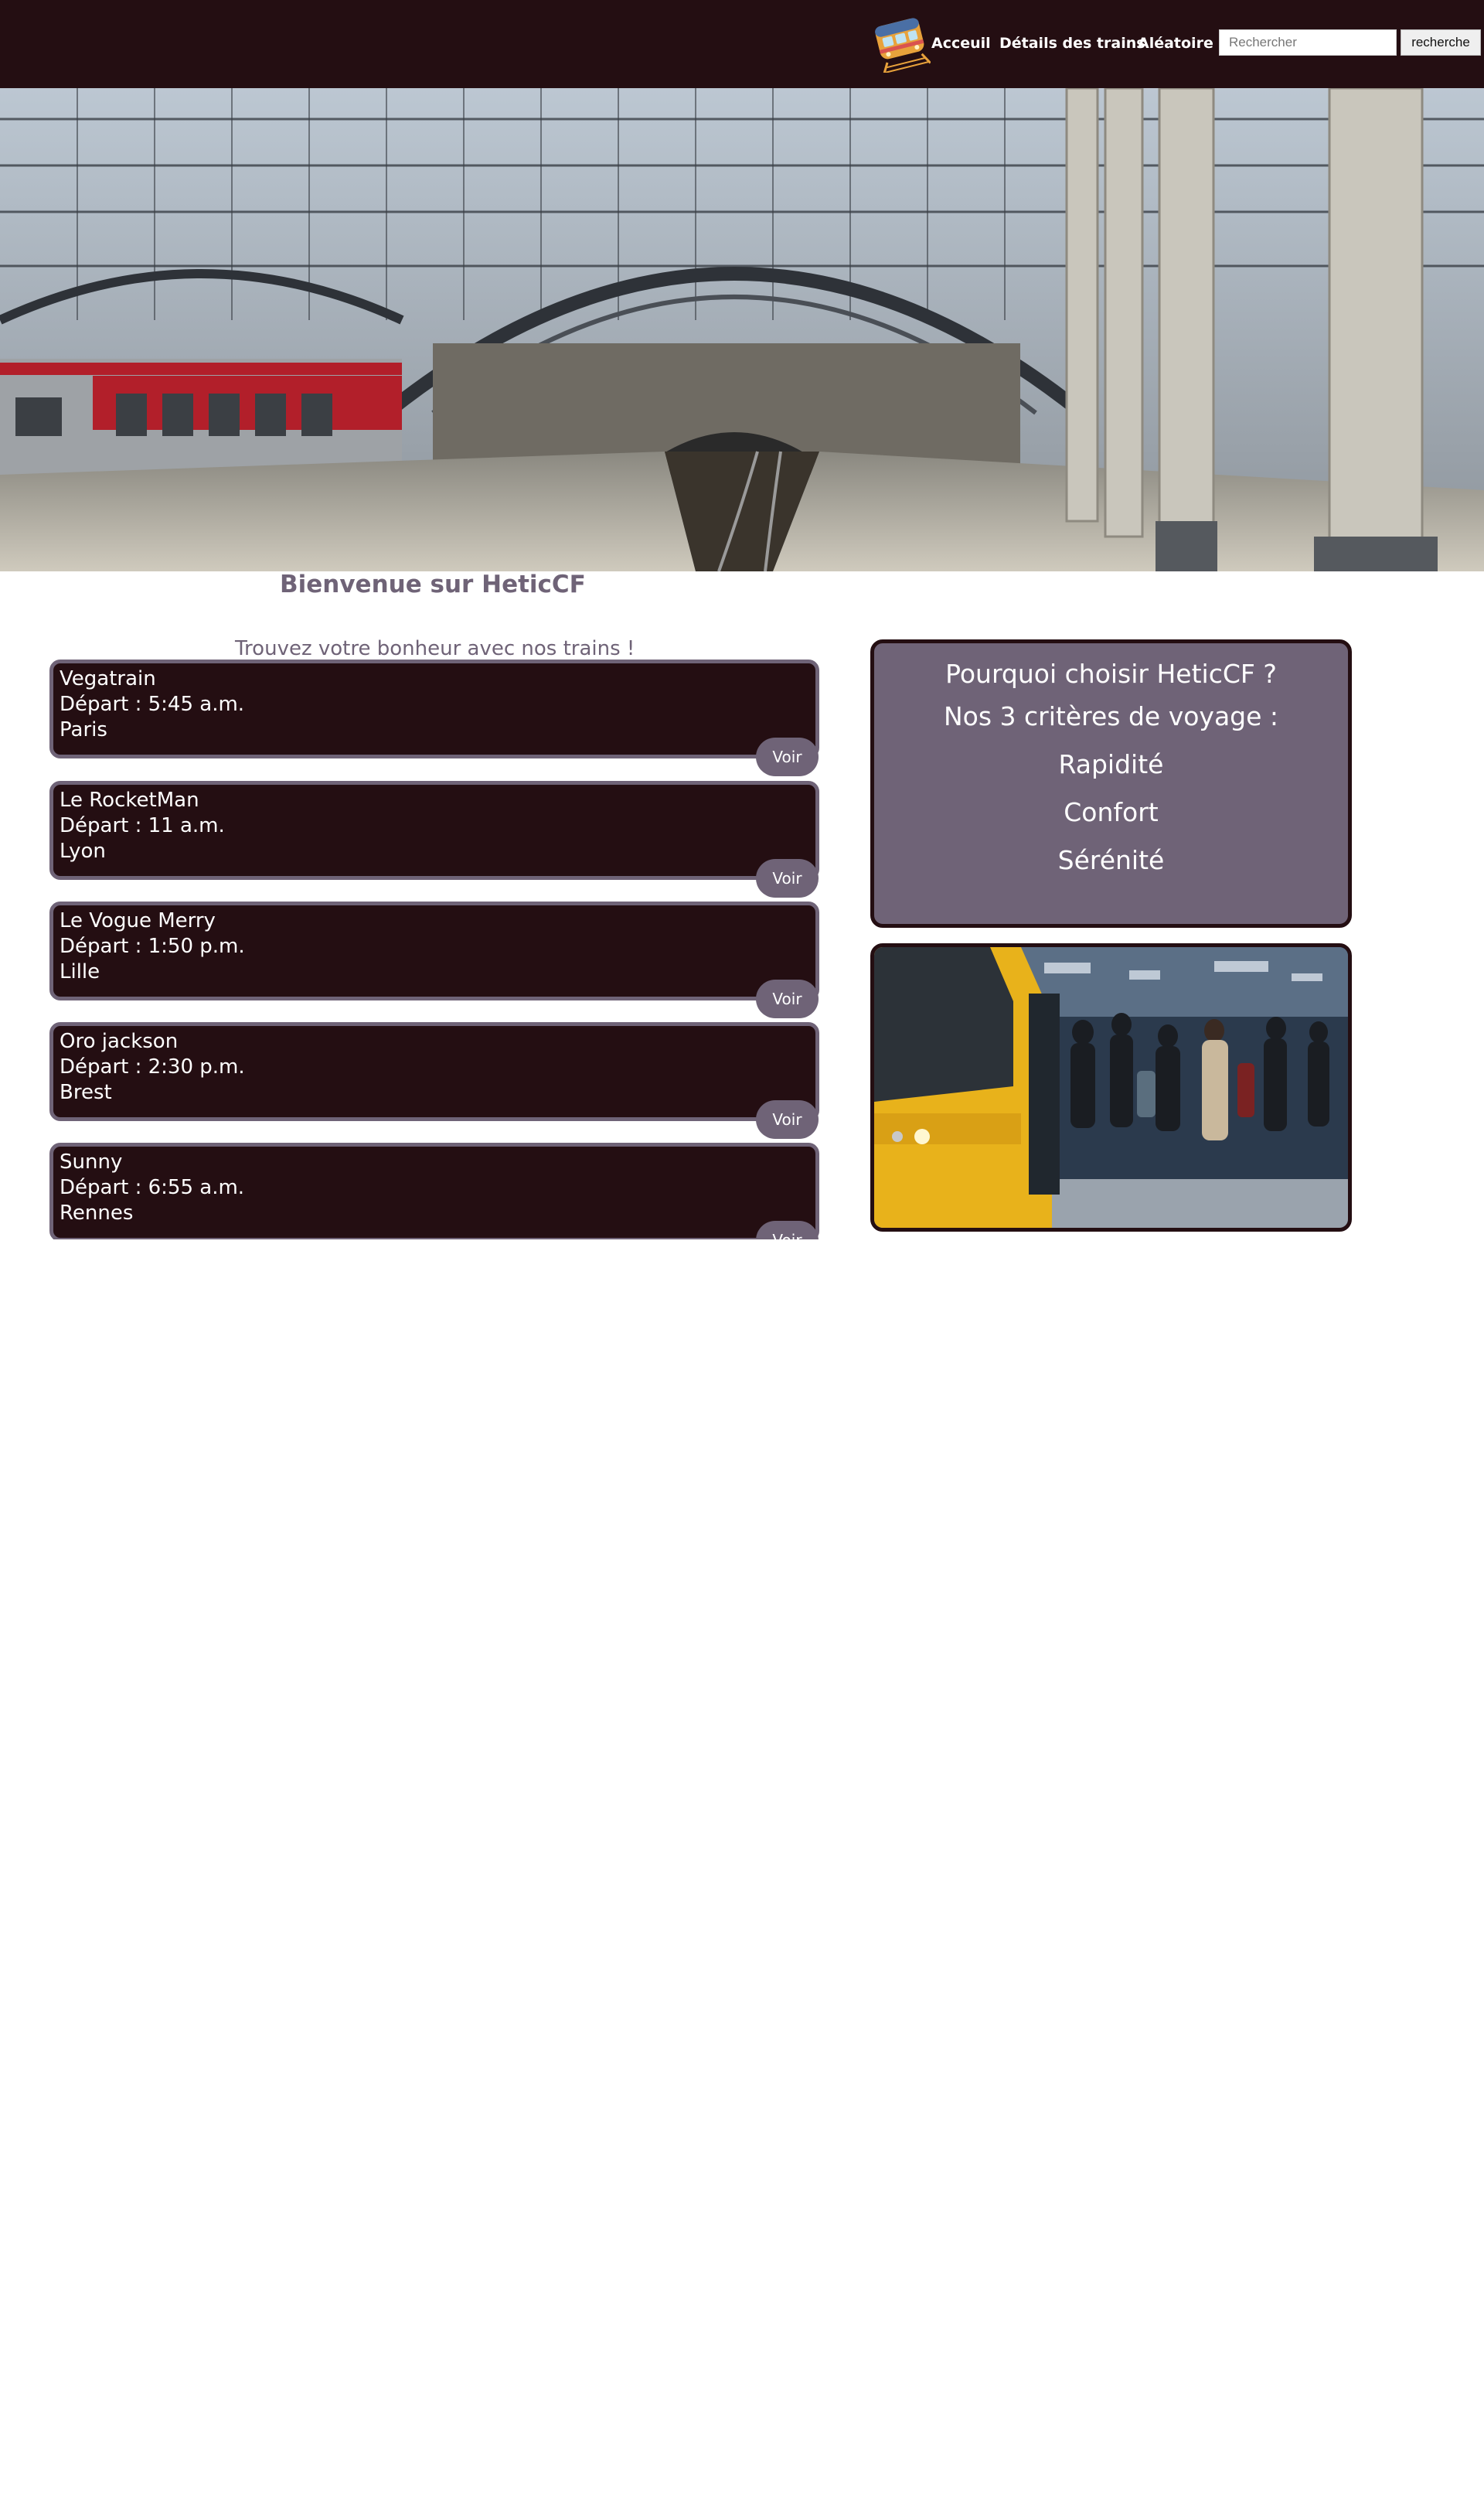 The height and width of the screenshot is (2519, 1484). What do you see at coordinates (434, 718) in the screenshot?
I see `train-card: Vegatrain Départ : 5:45 a.m. Paris Voir` at bounding box center [434, 718].